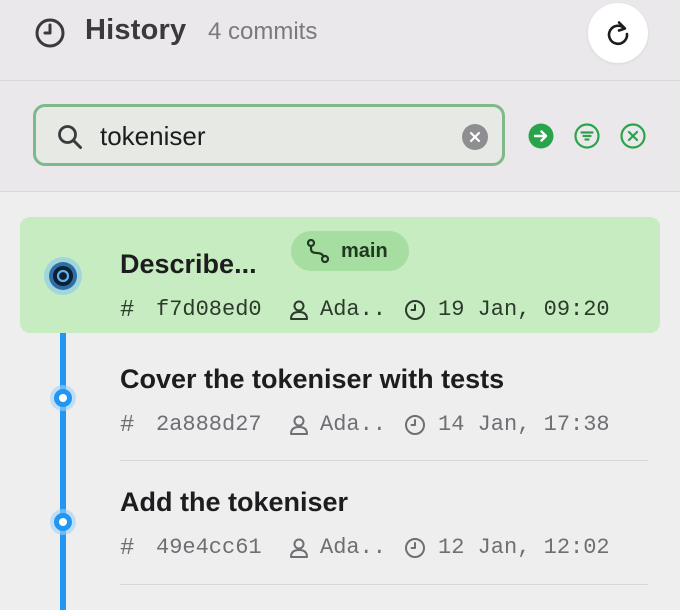  Describe the element at coordinates (524, 424) in the screenshot. I see `commit-date: 14 Jan, 17:38` at that location.